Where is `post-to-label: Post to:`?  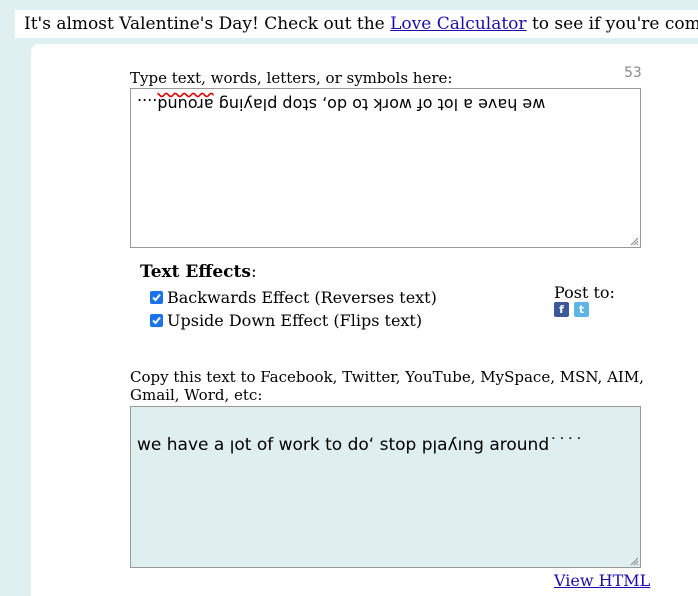
post-to-label: Post to: is located at coordinates (584, 292).